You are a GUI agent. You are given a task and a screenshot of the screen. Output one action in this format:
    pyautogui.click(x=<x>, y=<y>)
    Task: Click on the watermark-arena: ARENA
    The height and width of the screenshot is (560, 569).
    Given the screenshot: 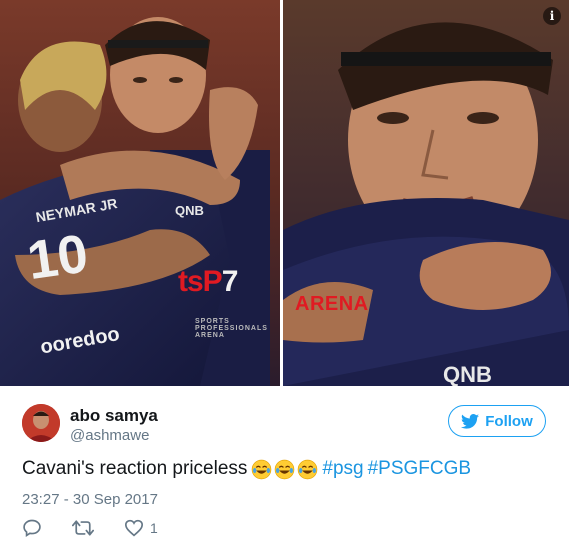 What is the action you would take?
    pyautogui.click(x=332, y=304)
    